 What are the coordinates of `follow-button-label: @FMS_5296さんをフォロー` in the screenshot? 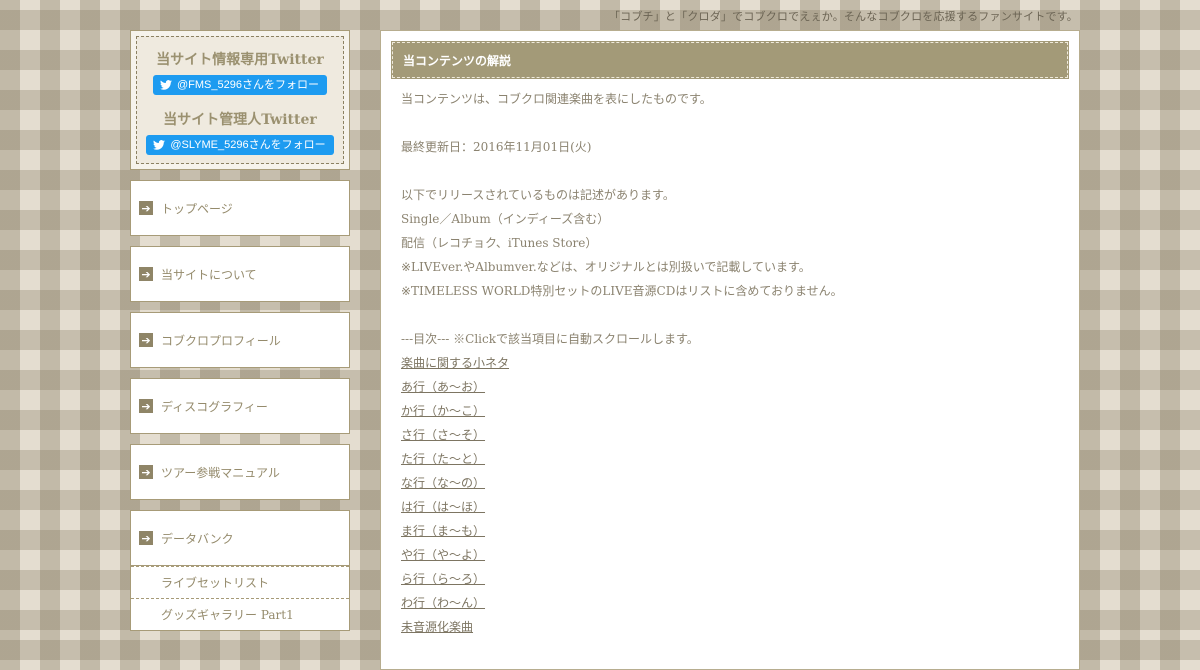 It's located at (248, 85).